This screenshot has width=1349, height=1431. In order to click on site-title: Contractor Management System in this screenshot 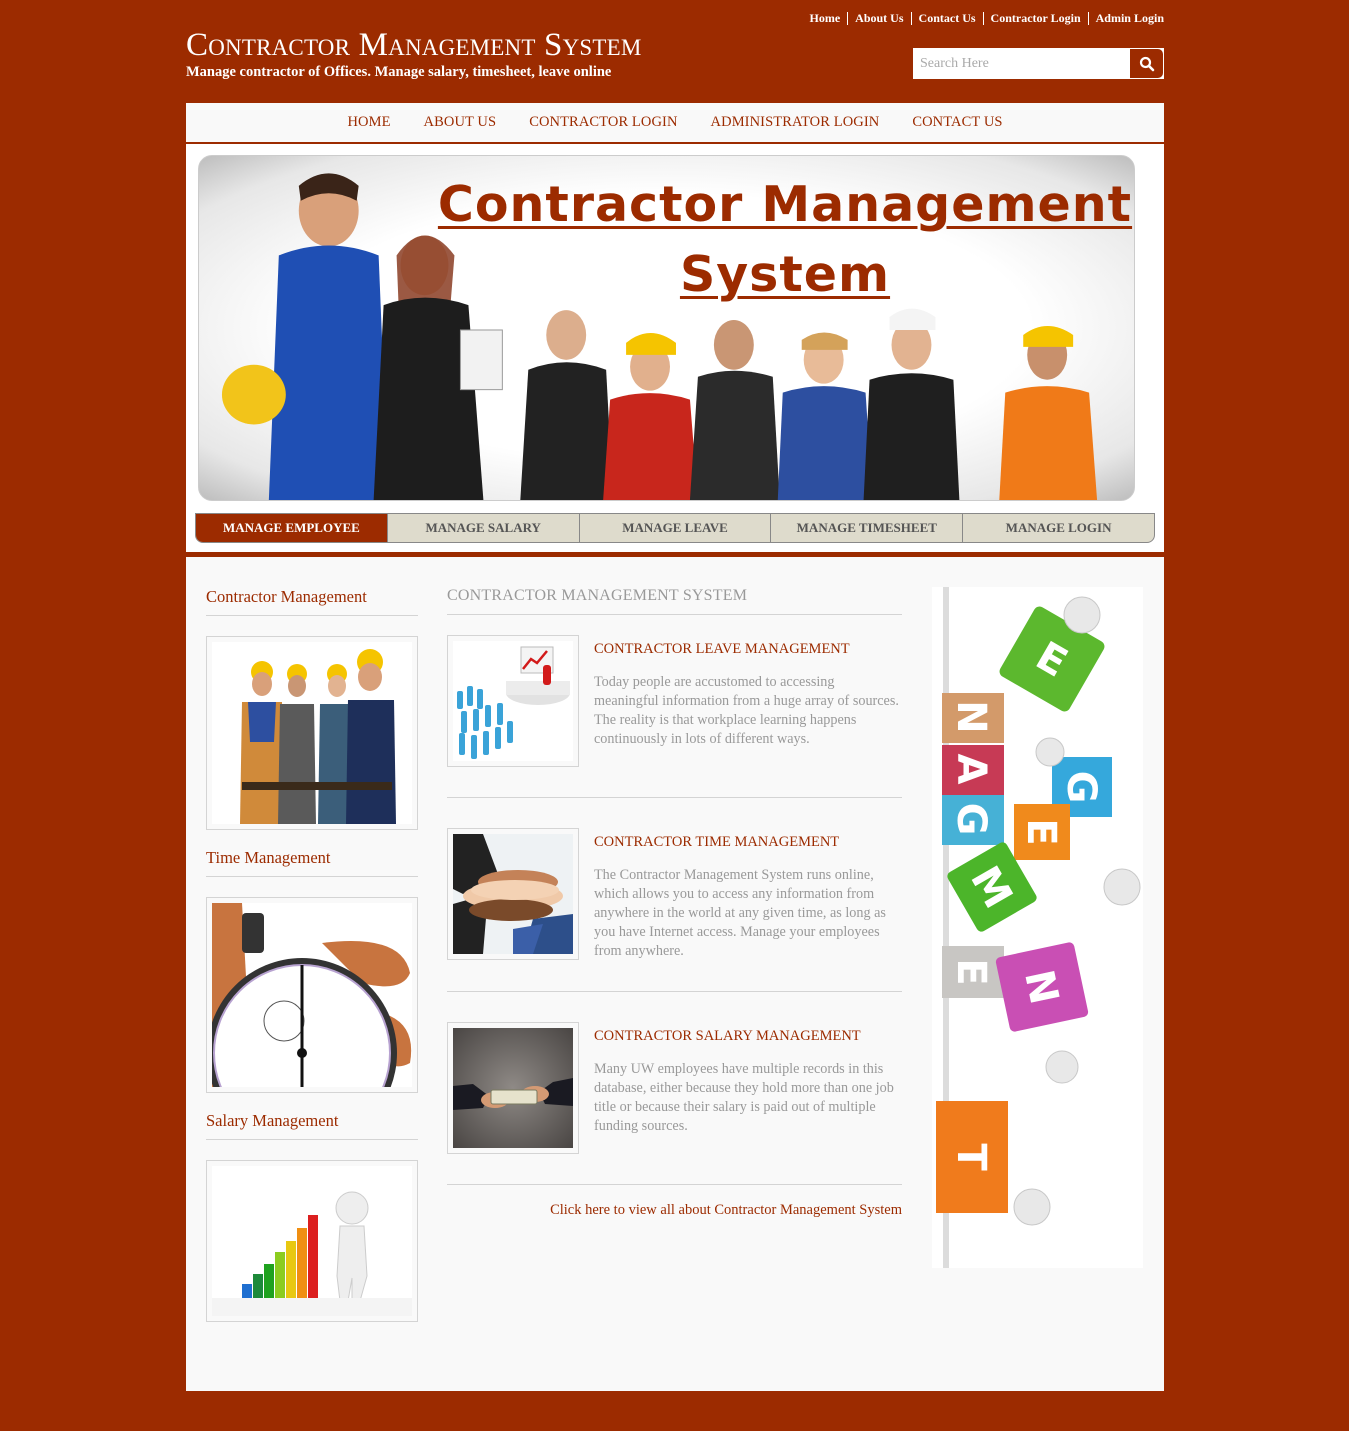, I will do `click(414, 45)`.